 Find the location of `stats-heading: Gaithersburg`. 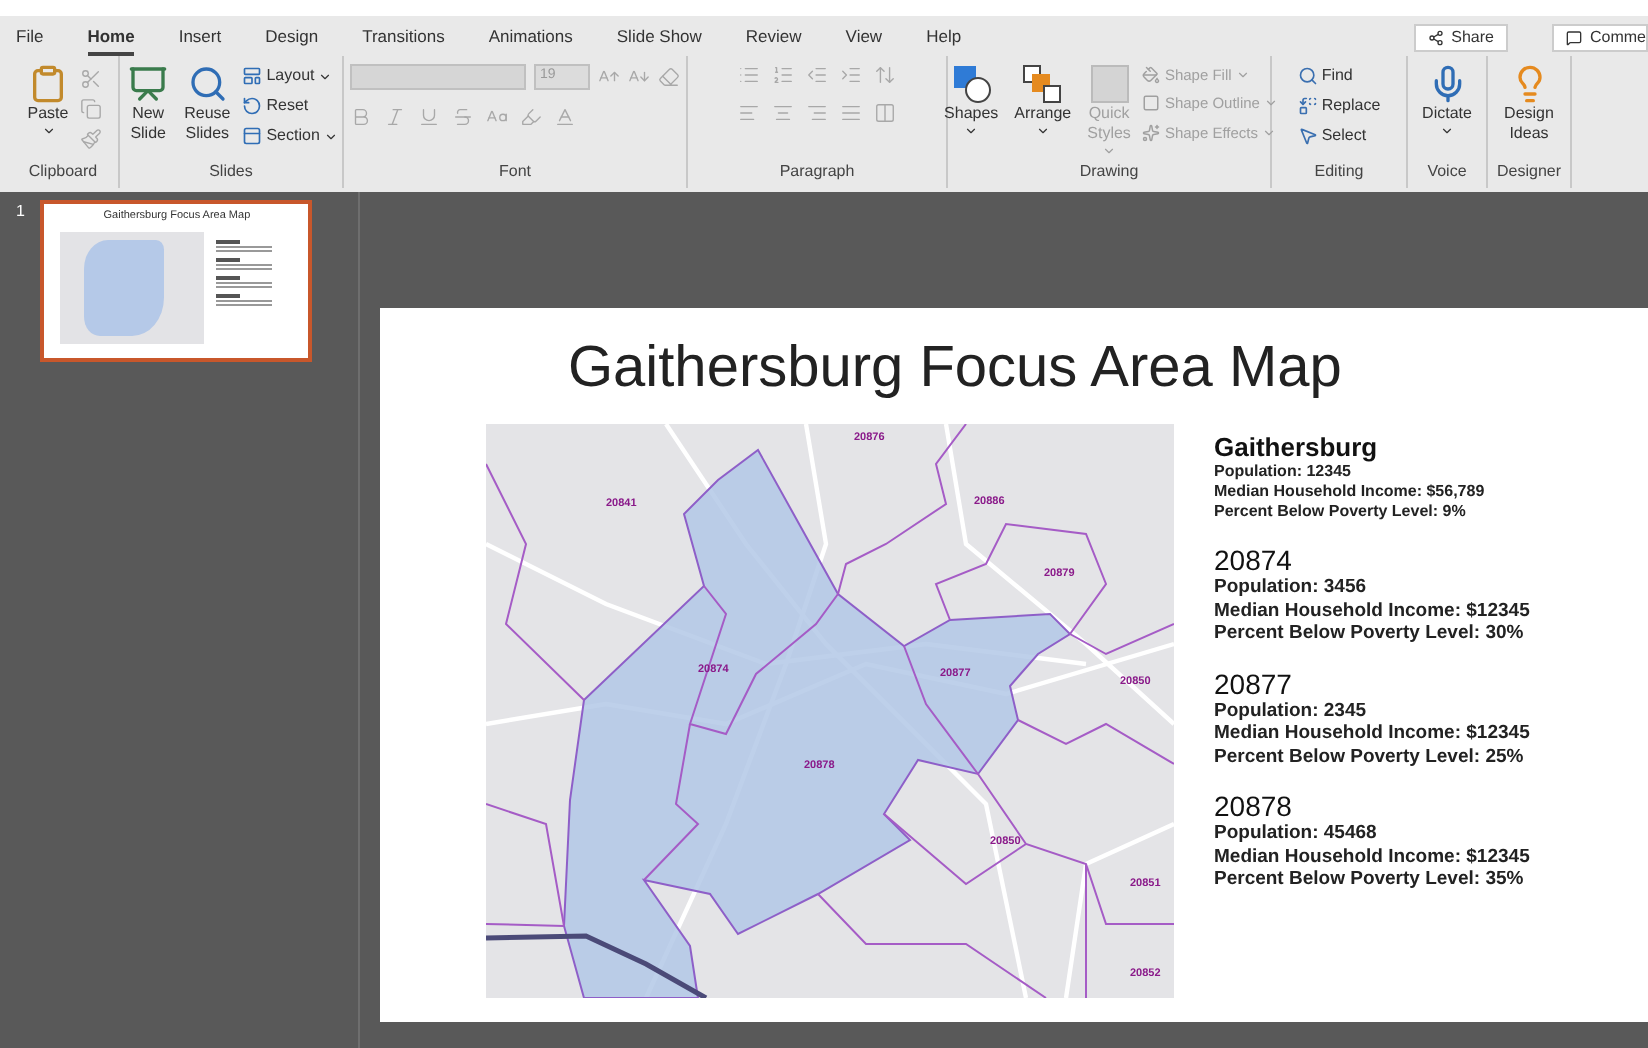

stats-heading: Gaithersburg is located at coordinates (1297, 447).